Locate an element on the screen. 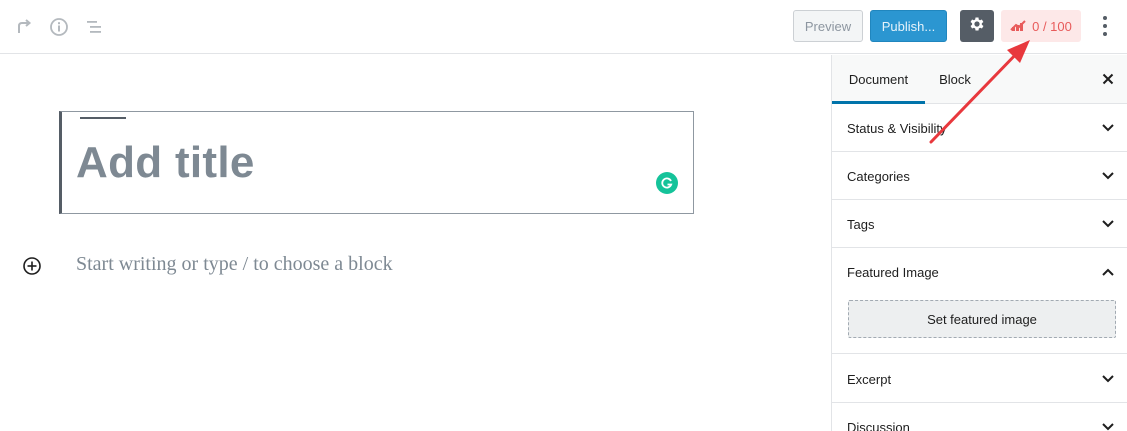 The width and height of the screenshot is (1127, 431). featured-image-body: Set featured image is located at coordinates (979, 325).